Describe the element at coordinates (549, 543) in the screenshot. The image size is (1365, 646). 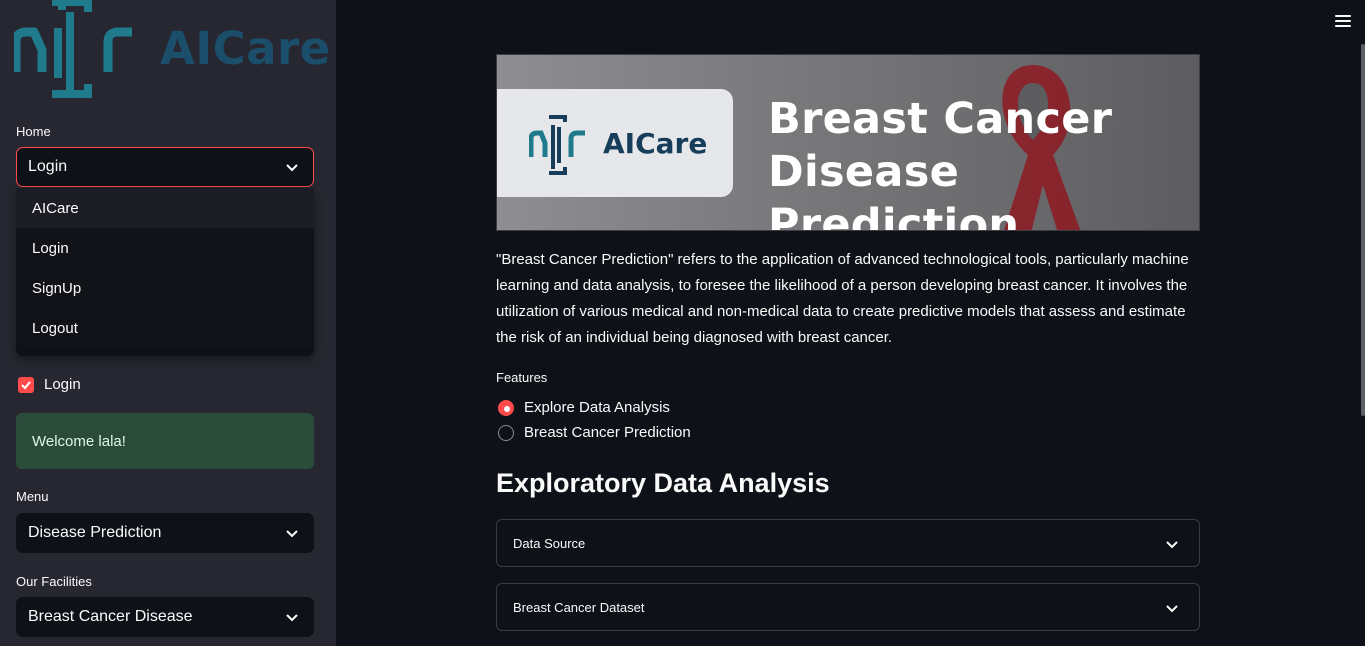
I see `expander-label: Data Source` at that location.